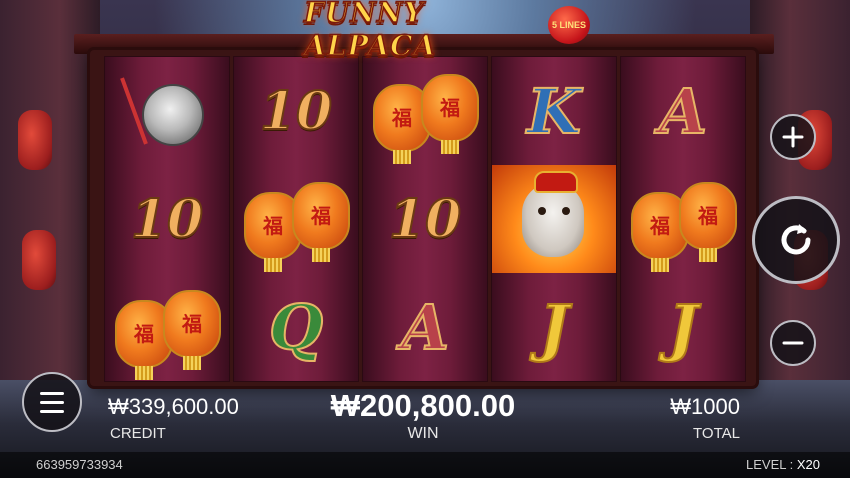  I want to click on plus-icon, so click(793, 137).